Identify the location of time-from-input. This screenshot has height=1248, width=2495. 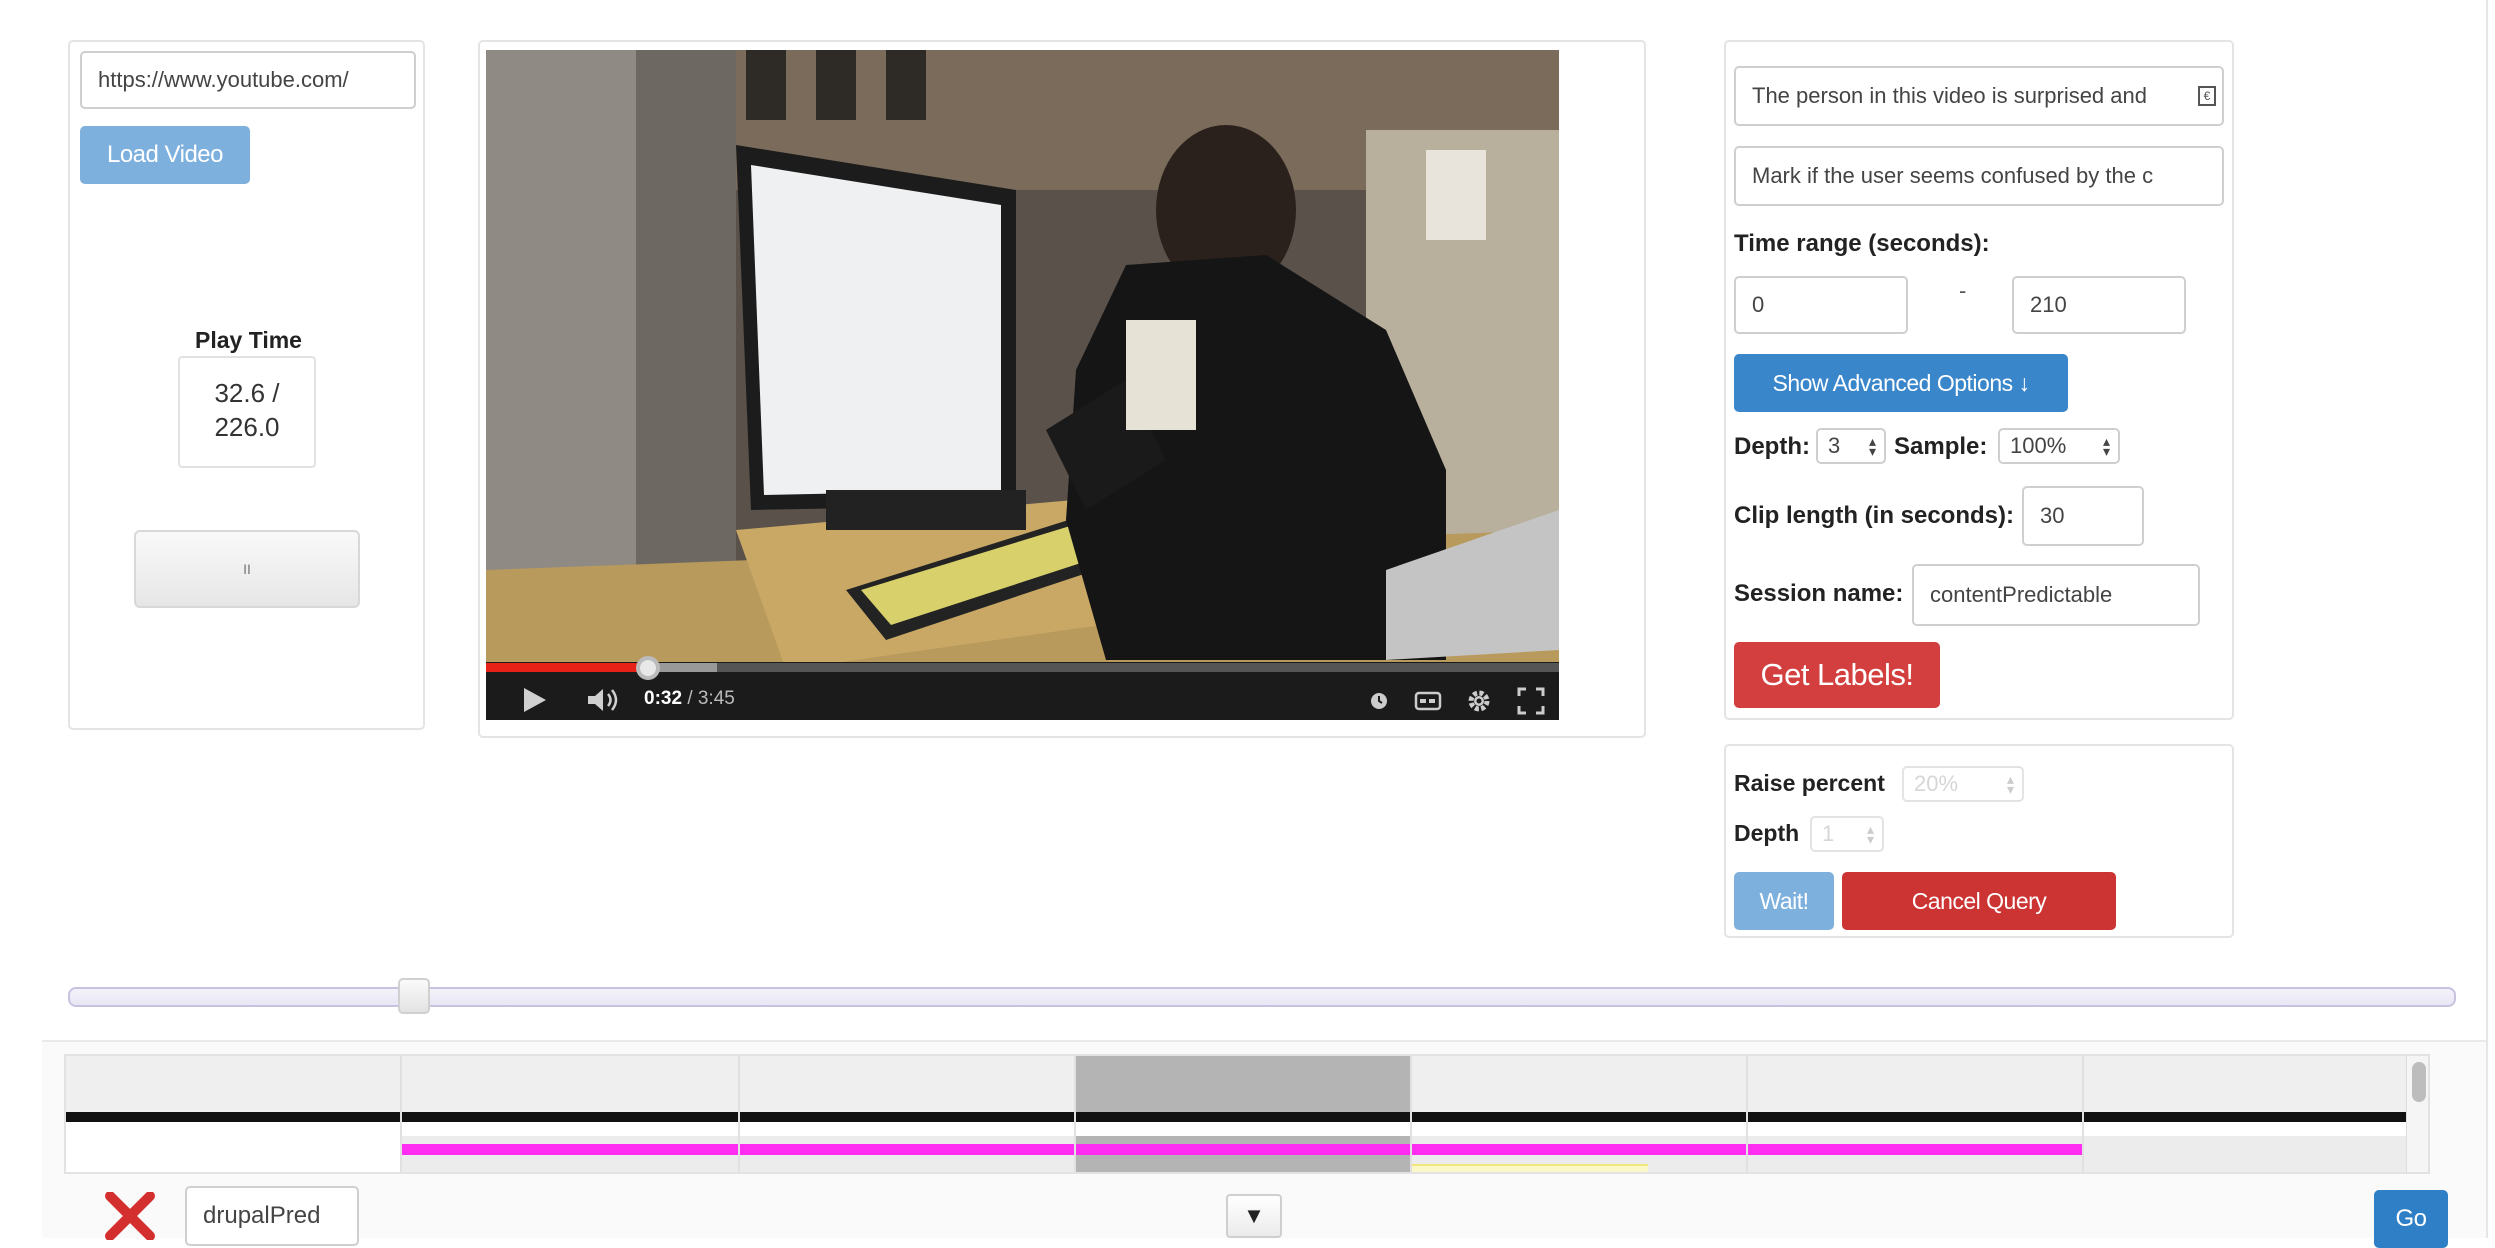
(1821, 305).